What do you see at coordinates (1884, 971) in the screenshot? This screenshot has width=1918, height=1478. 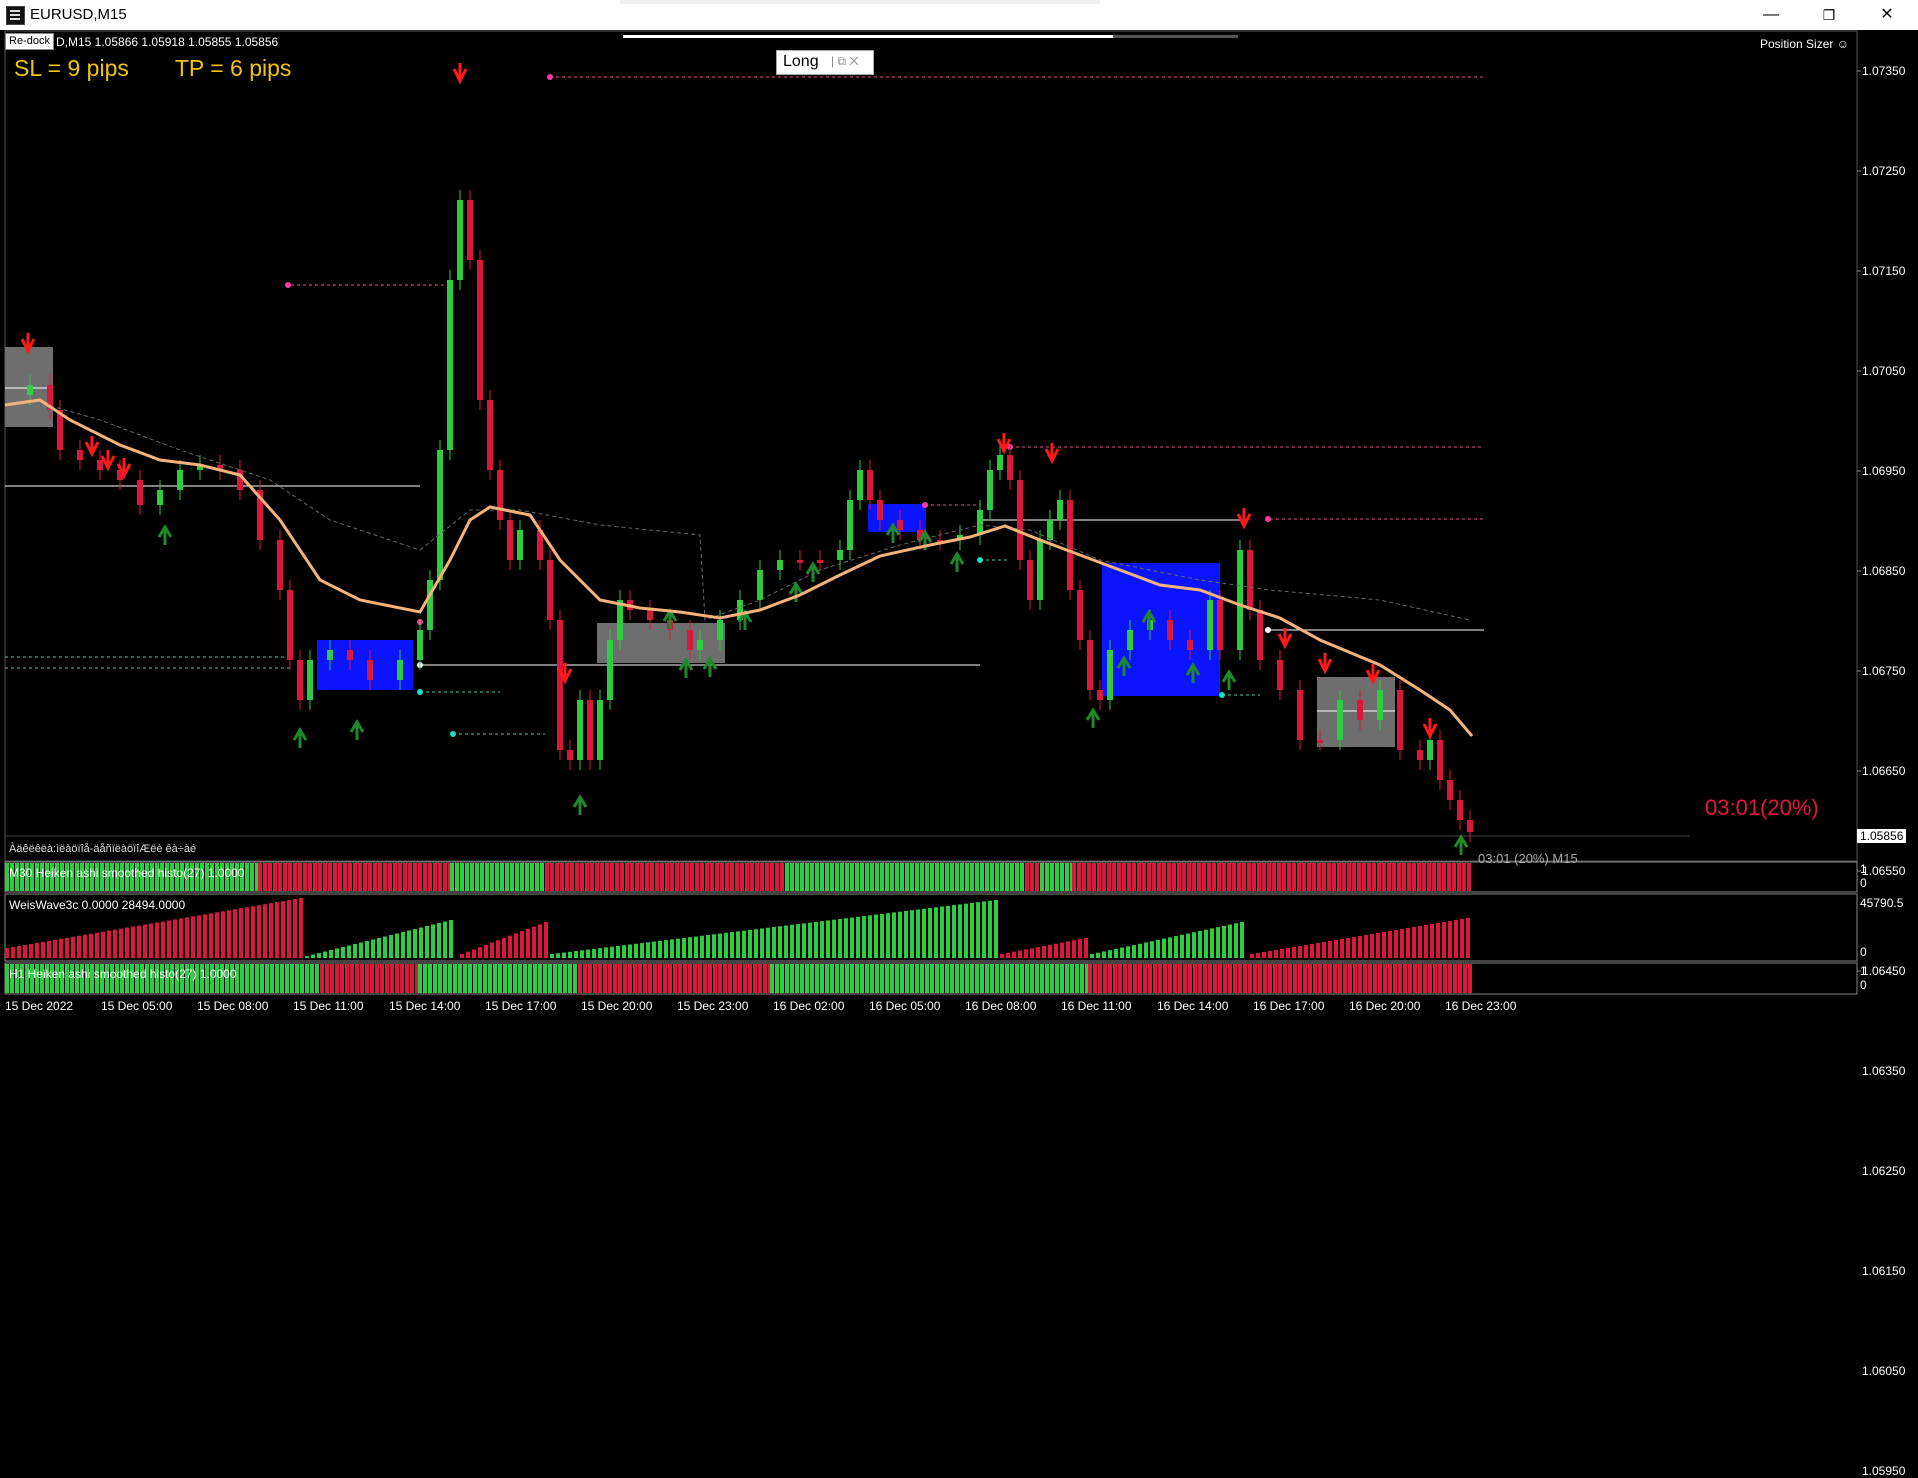 I see `price-tick-label: 1.06450` at bounding box center [1884, 971].